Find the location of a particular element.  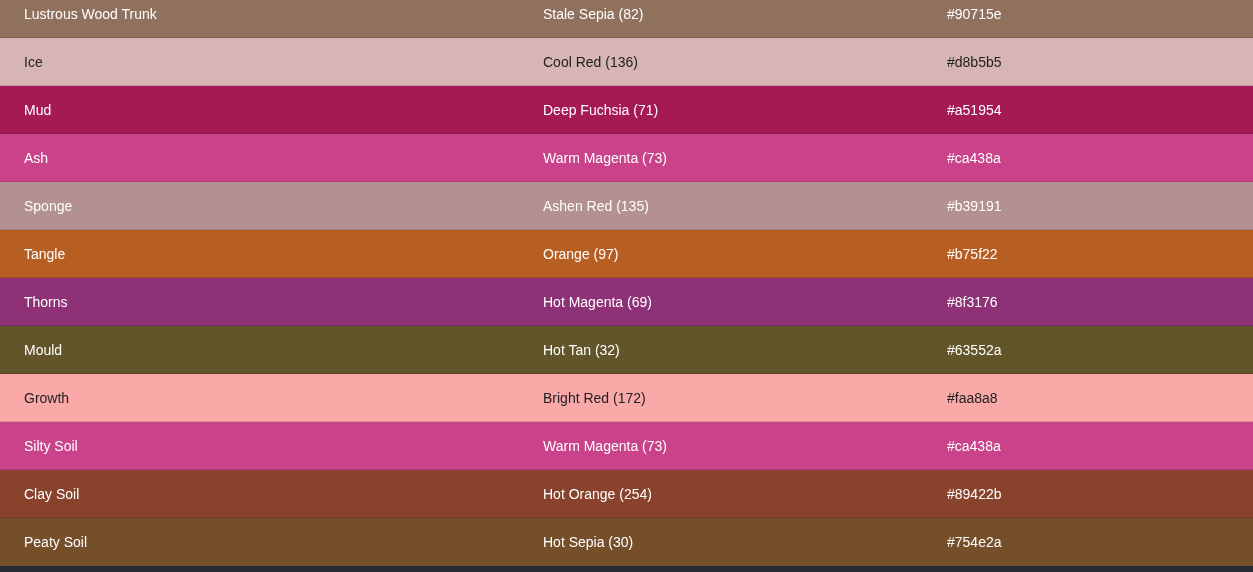

table-cell: Bright Red (172) is located at coordinates (594, 397).